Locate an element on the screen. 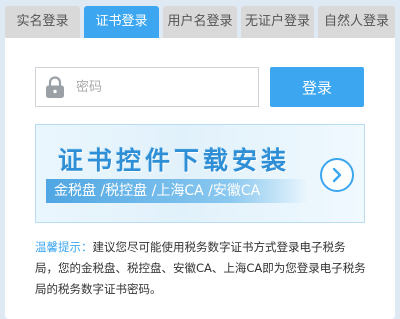 Image resolution: width=400 pixels, height=319 pixels. tip-label: 温馨提示： is located at coordinates (64, 247).